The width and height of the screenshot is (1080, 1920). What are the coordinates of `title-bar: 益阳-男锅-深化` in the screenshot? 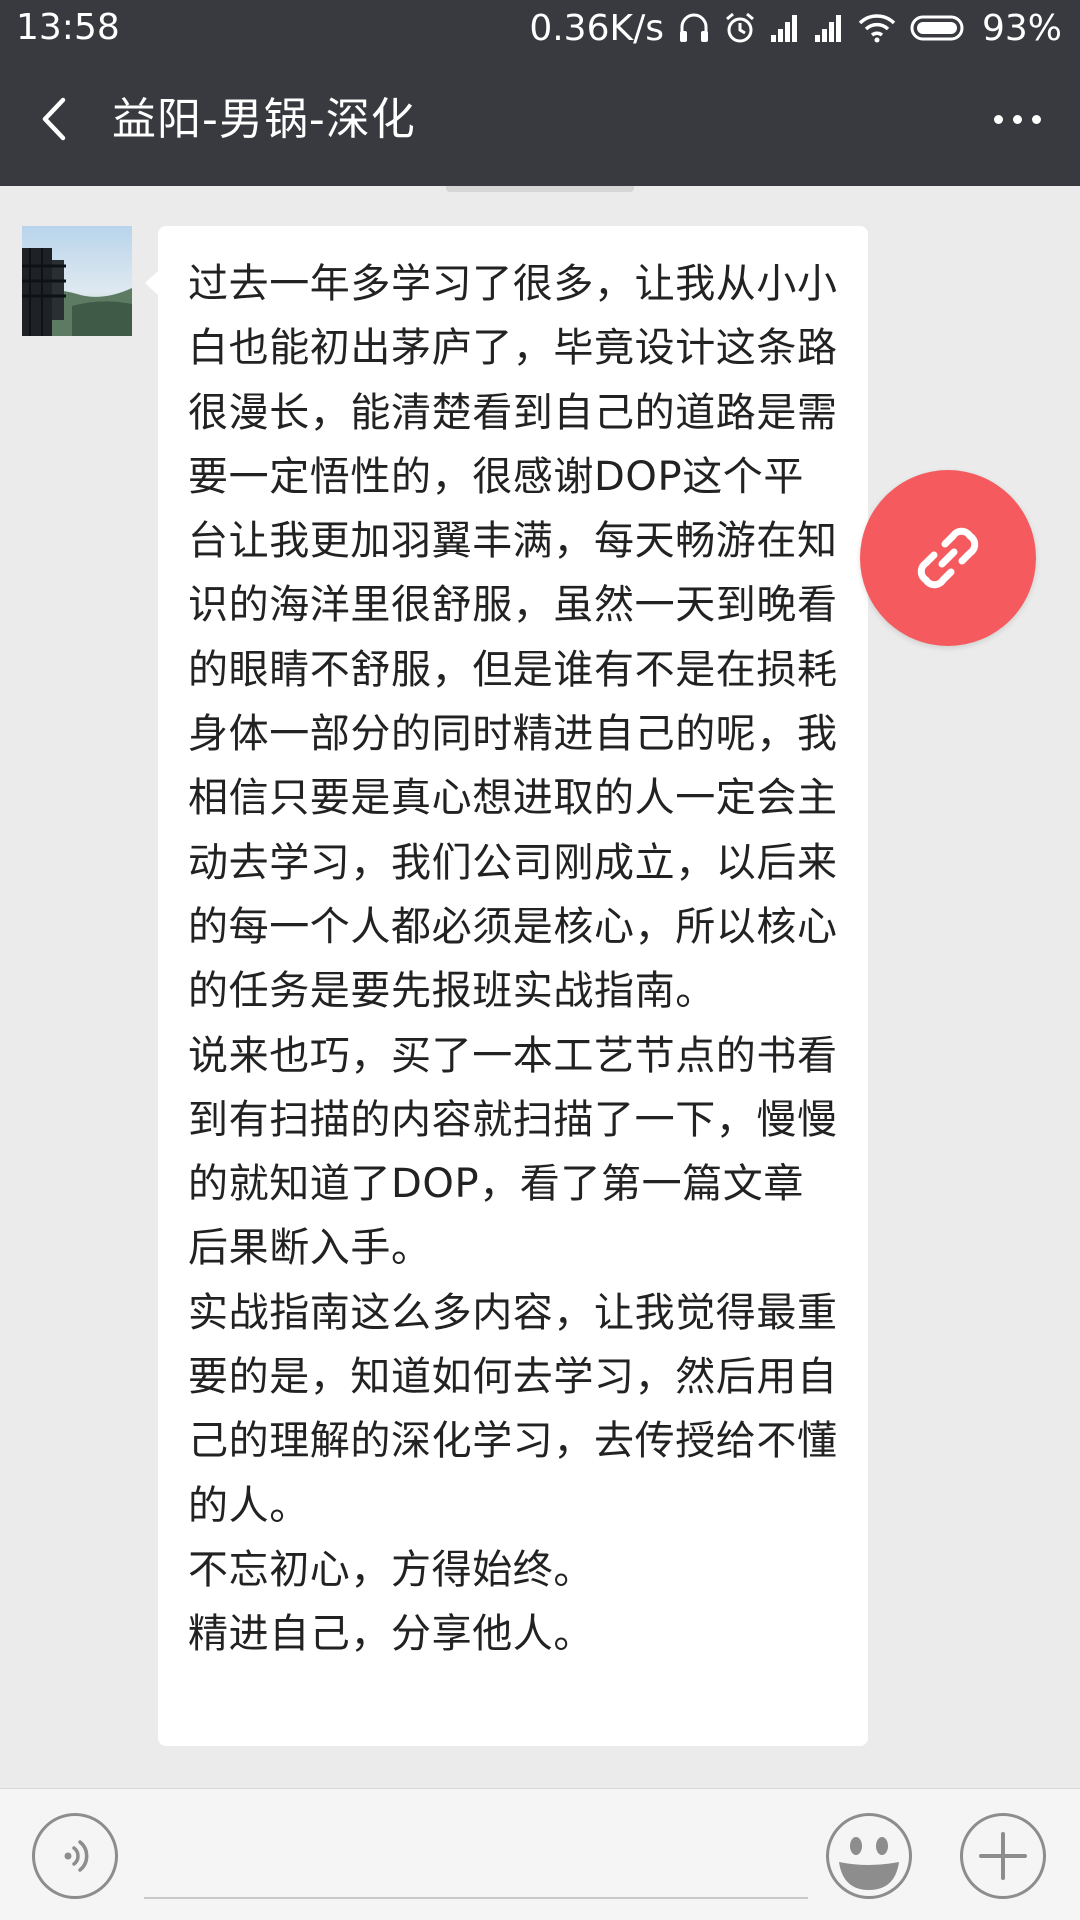 It's located at (540, 121).